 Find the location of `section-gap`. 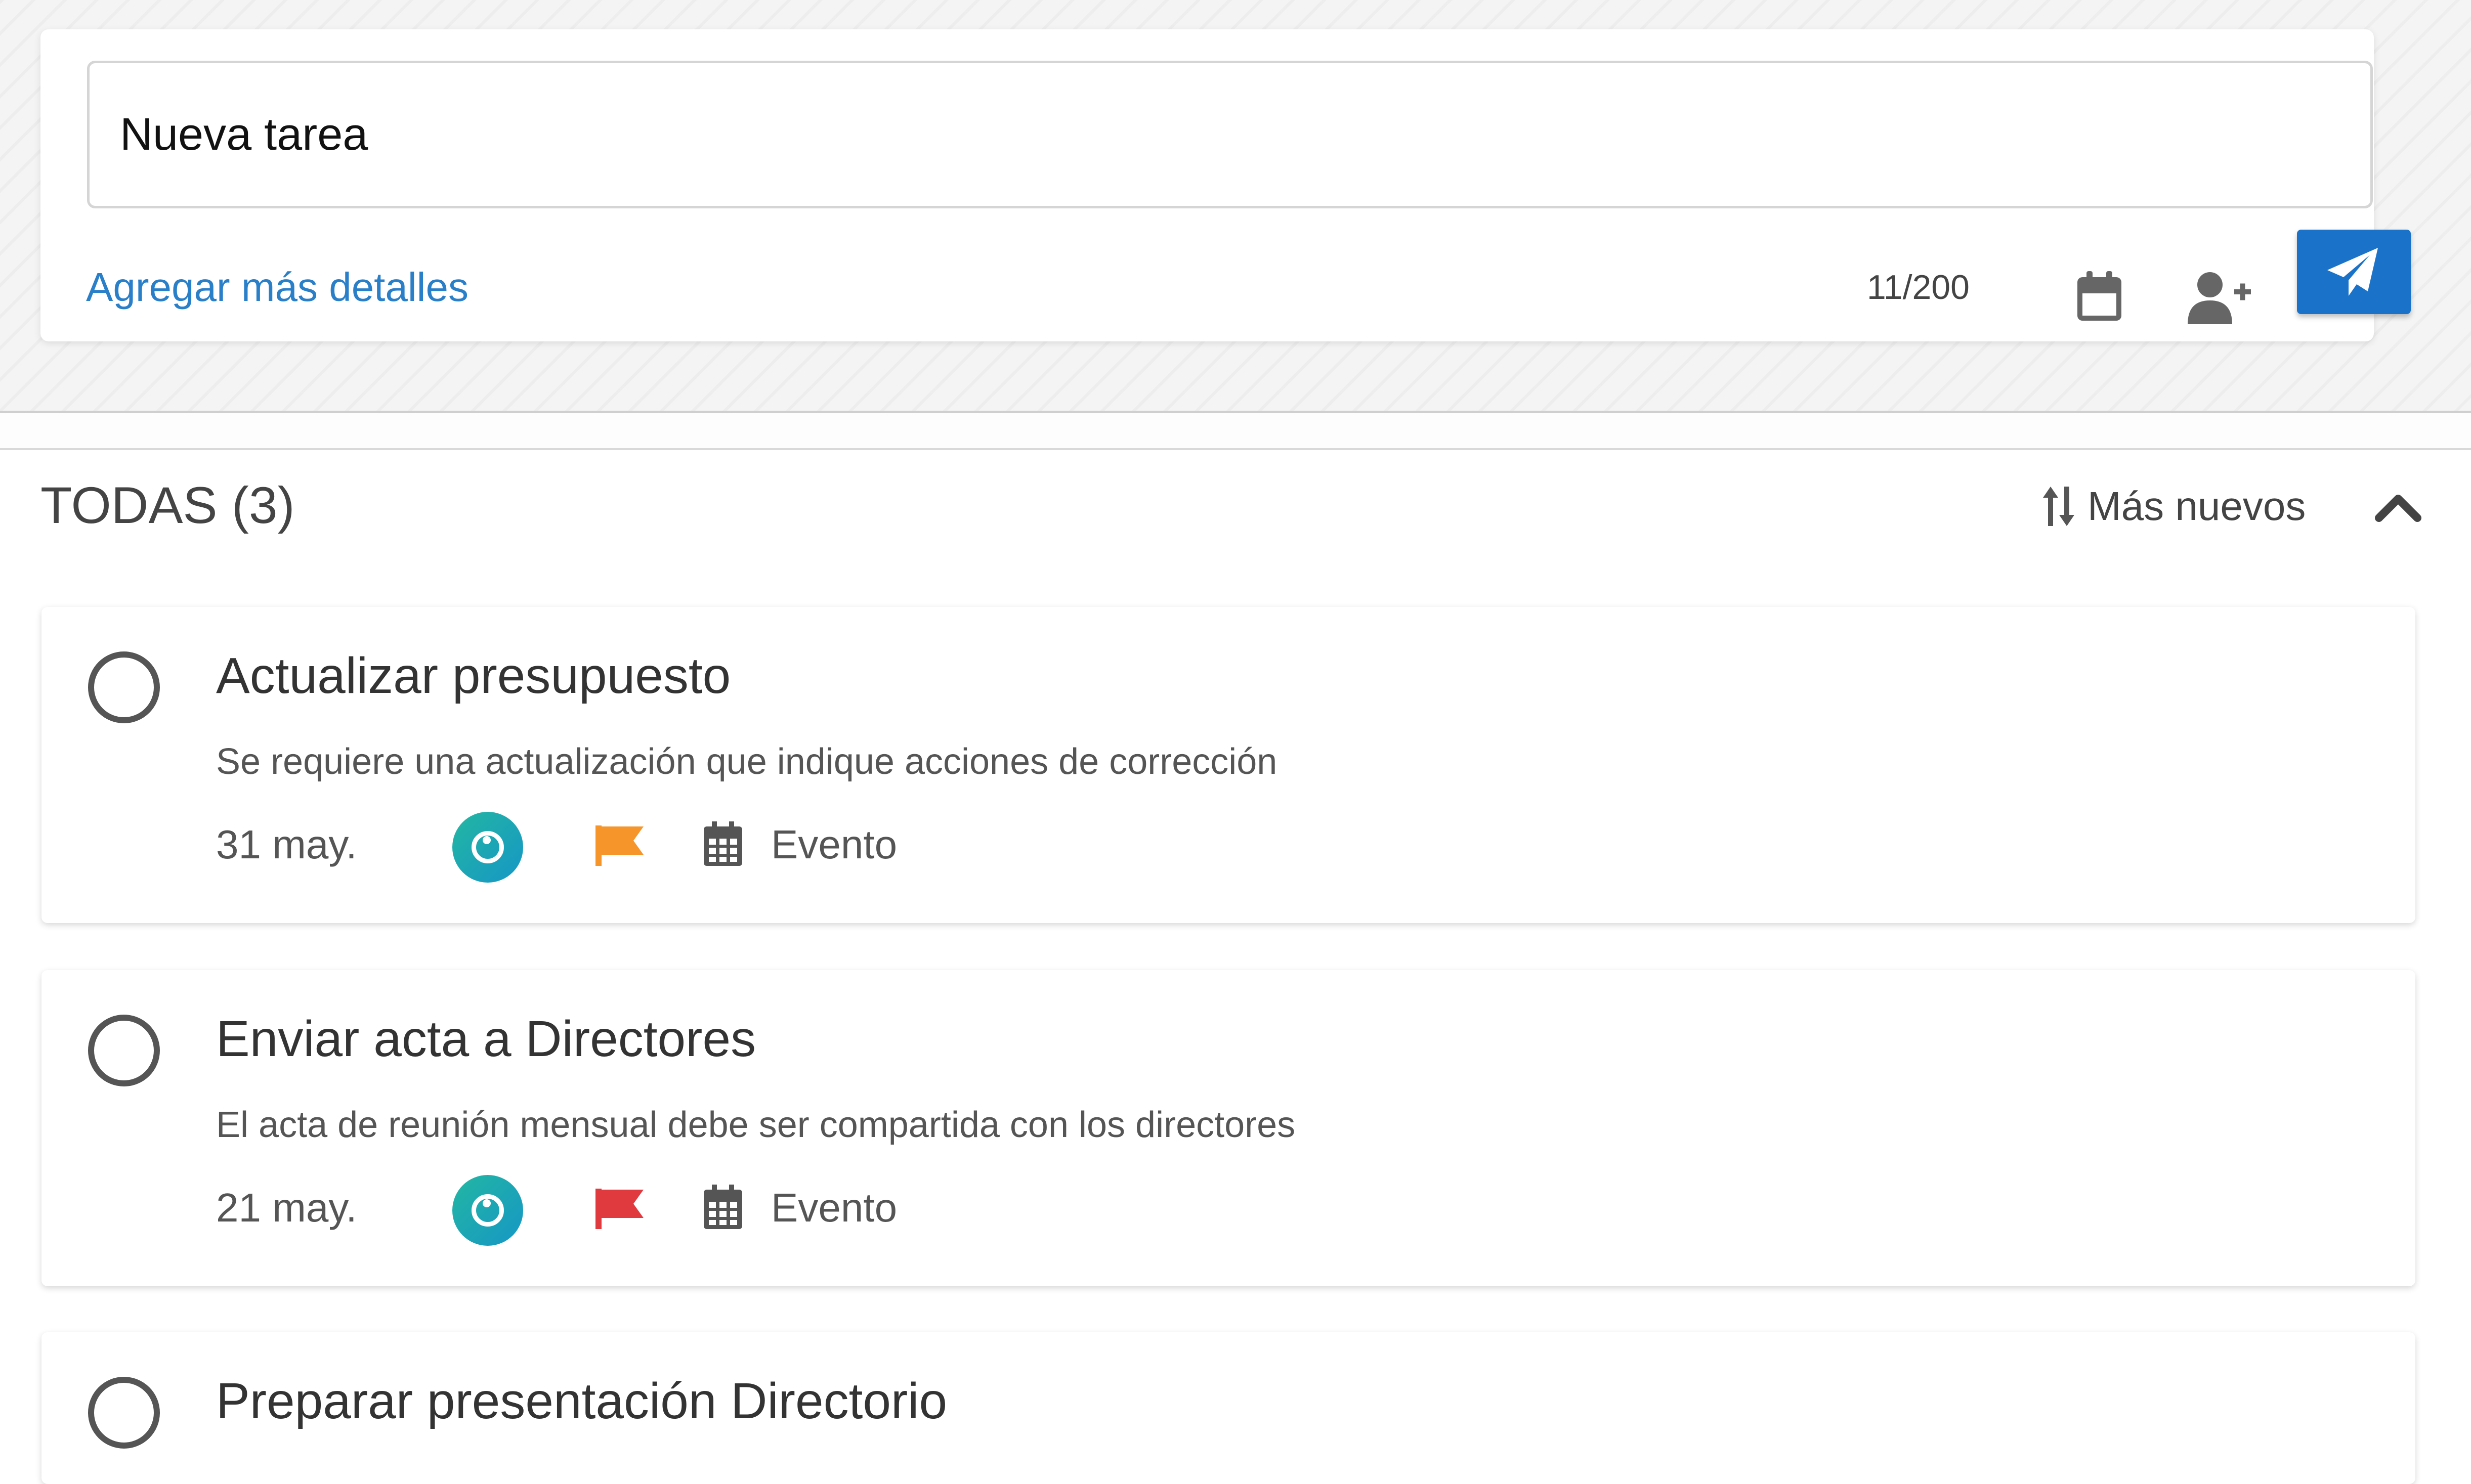

section-gap is located at coordinates (1235, 431).